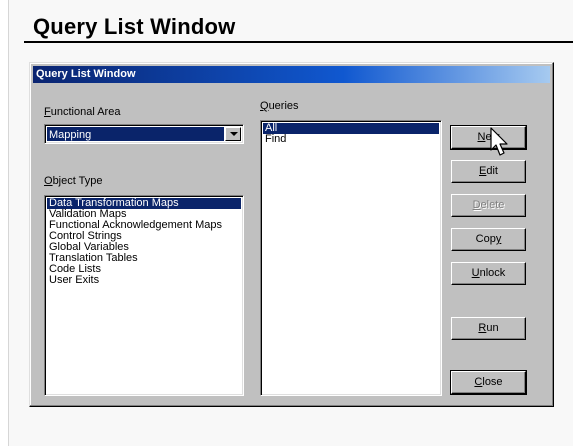 The height and width of the screenshot is (446, 573). What do you see at coordinates (351, 139) in the screenshot?
I see `query-item: Find` at bounding box center [351, 139].